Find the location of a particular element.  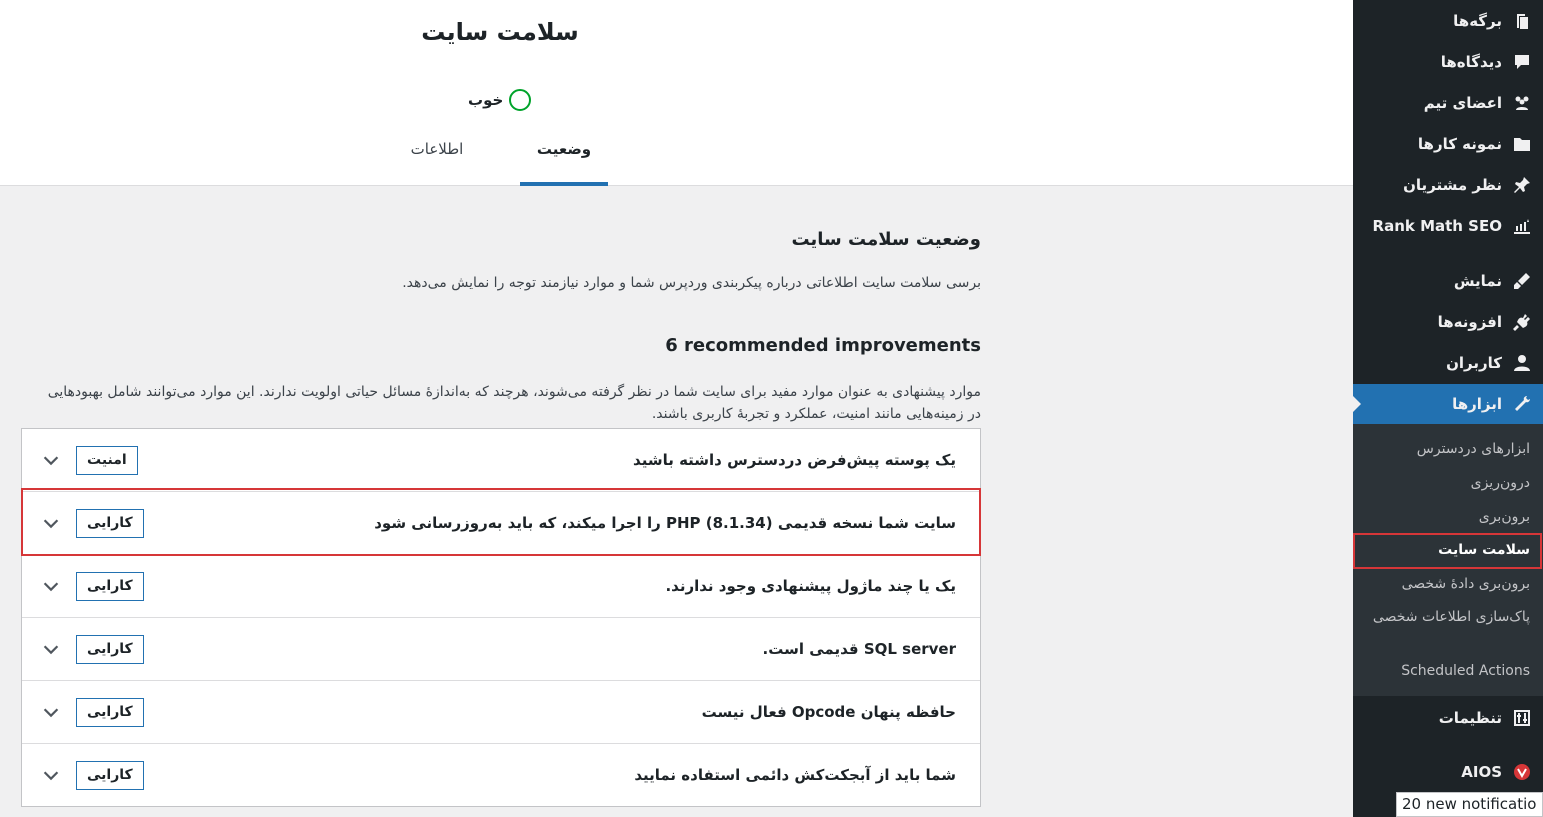

aios-icon is located at coordinates (1522, 772).